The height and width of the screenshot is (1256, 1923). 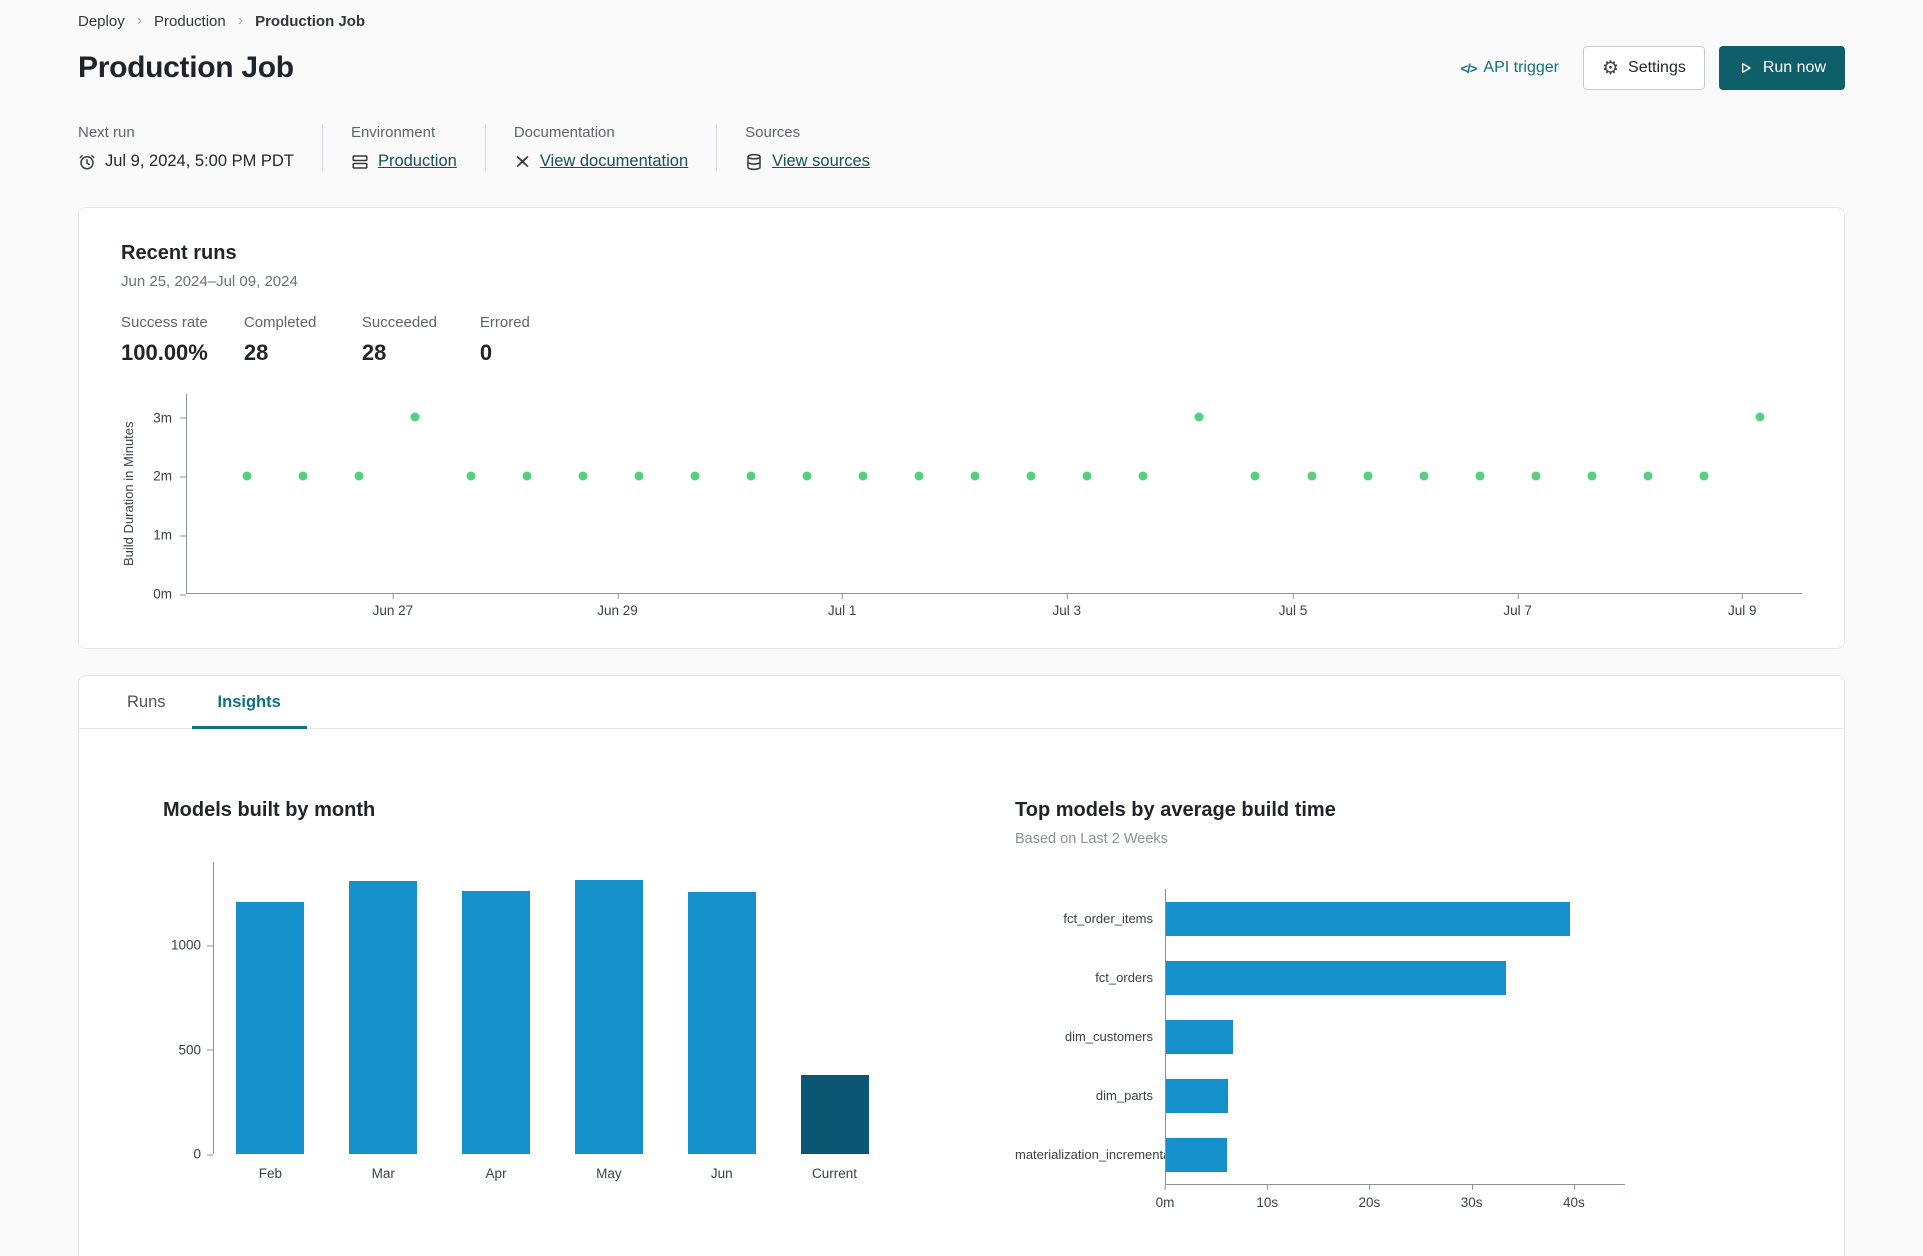 What do you see at coordinates (961, 702) in the screenshot?
I see `tab-bar: Runs Insights` at bounding box center [961, 702].